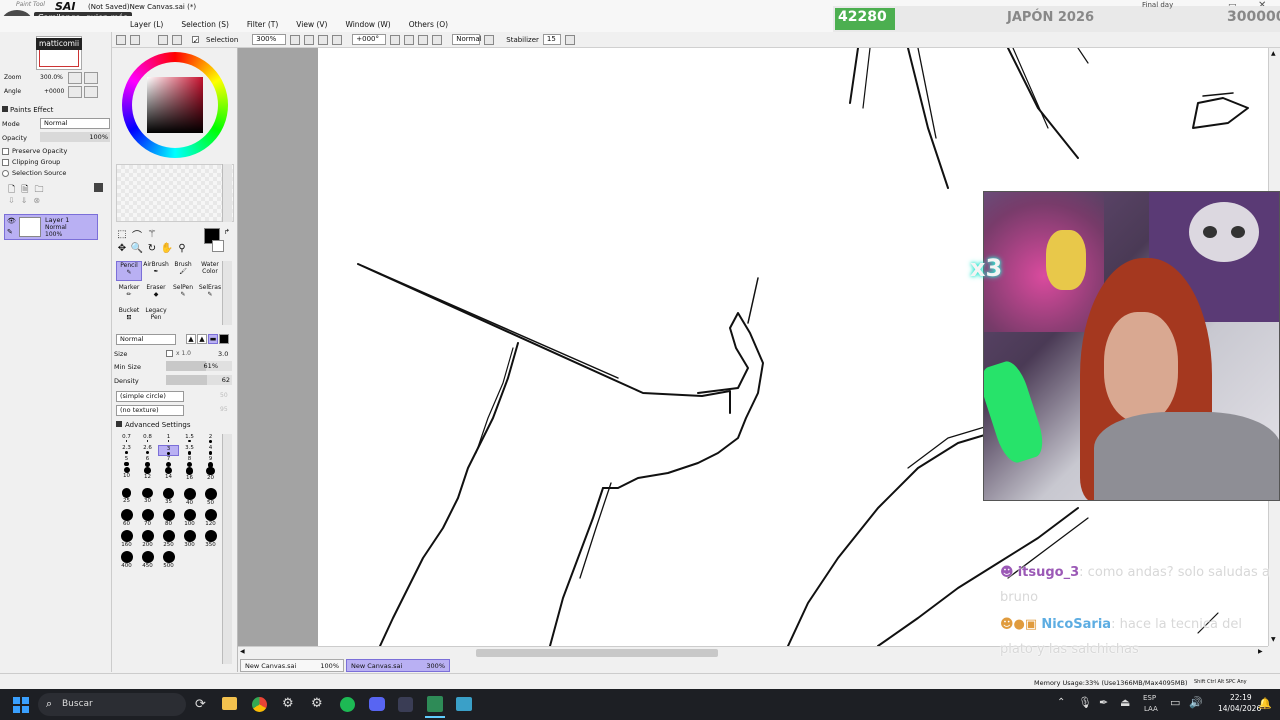 Image resolution: width=1280 pixels, height=720 pixels. Describe the element at coordinates (227, 232) in the screenshot. I see `swap-colors-icon: ↱` at that location.